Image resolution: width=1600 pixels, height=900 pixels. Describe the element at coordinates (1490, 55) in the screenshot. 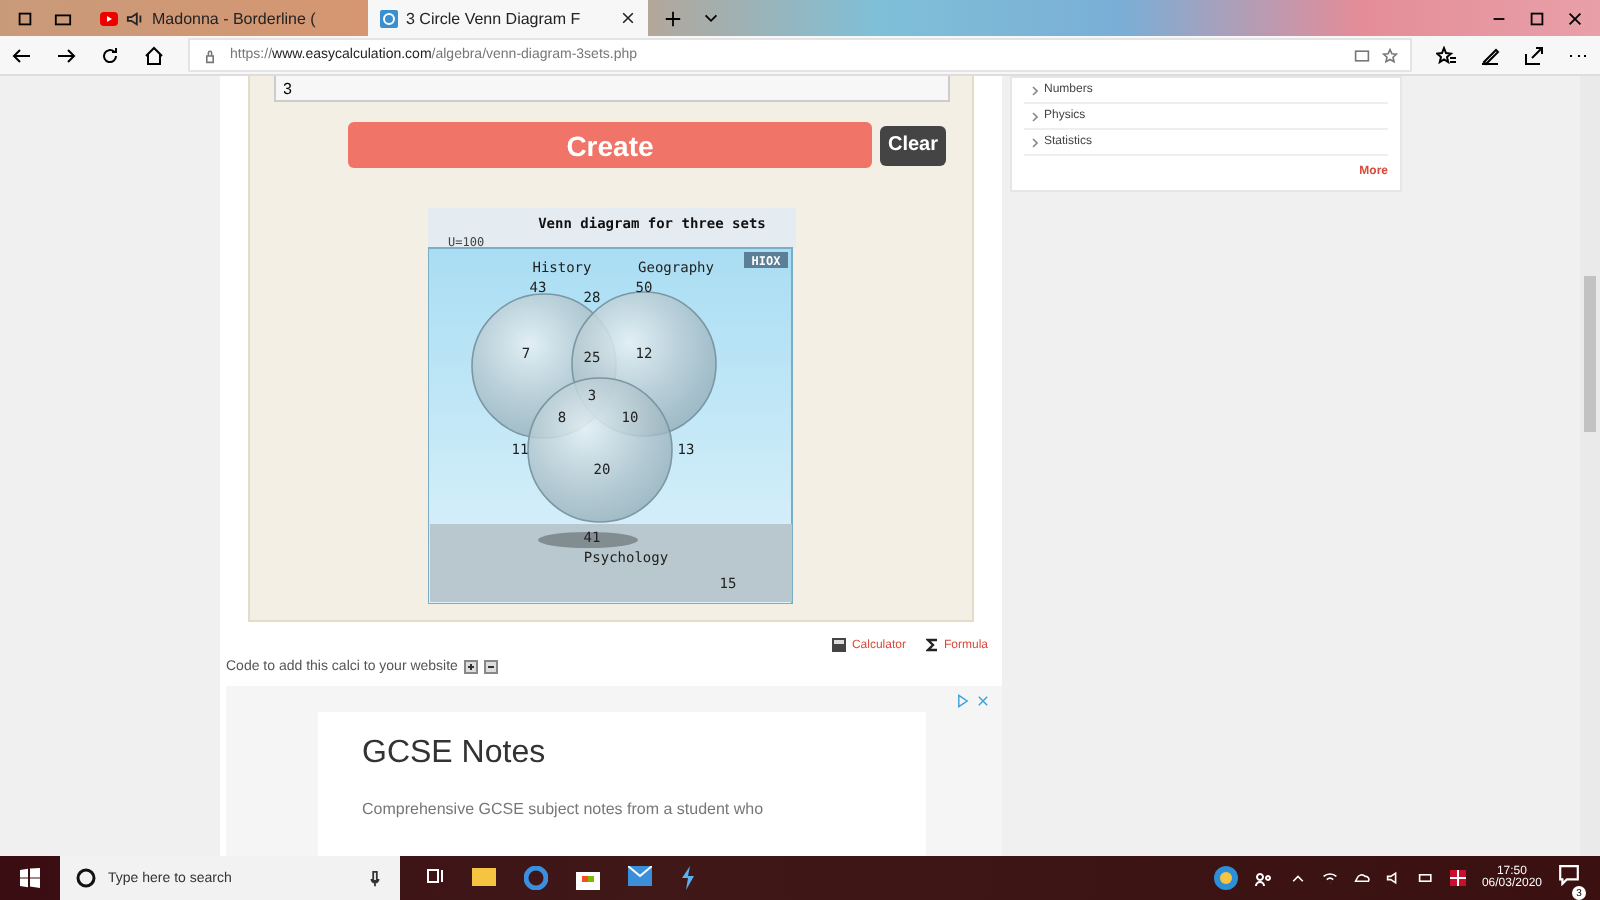

I see `pen-icon` at that location.